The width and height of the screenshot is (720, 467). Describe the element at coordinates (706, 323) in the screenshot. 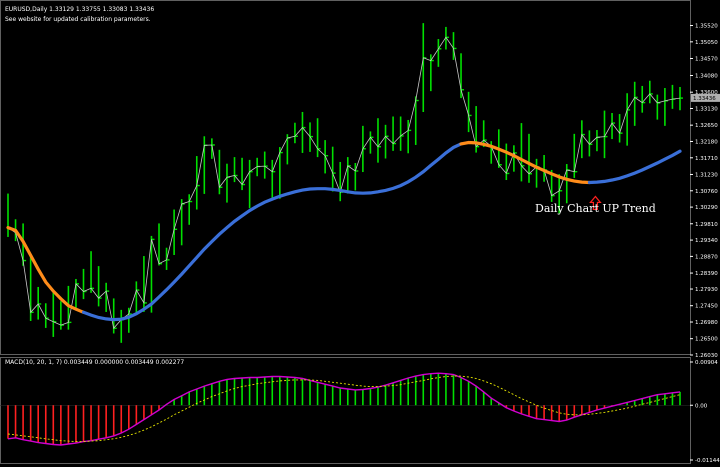

I see `price-tick-label: 1.26980` at that location.